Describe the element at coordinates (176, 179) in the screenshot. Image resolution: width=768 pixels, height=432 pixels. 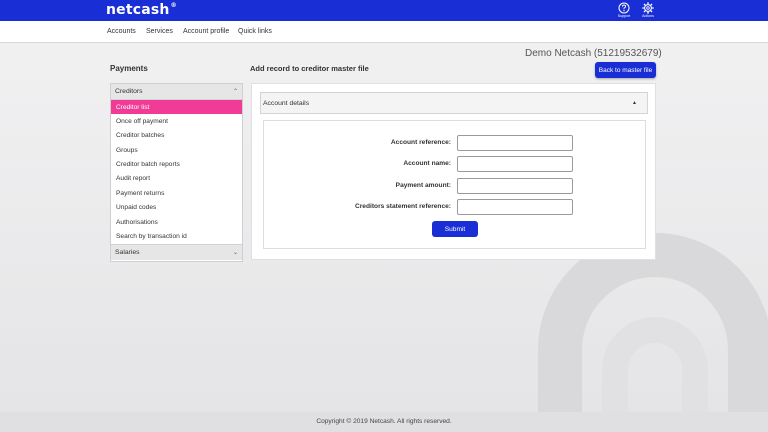
I see `sidebar-item-audit-report: Audit report` at that location.